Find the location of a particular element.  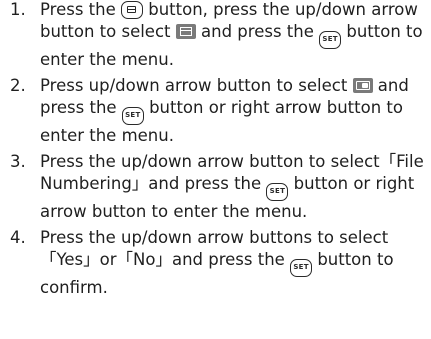

step-number: 2. is located at coordinates (18, 85).